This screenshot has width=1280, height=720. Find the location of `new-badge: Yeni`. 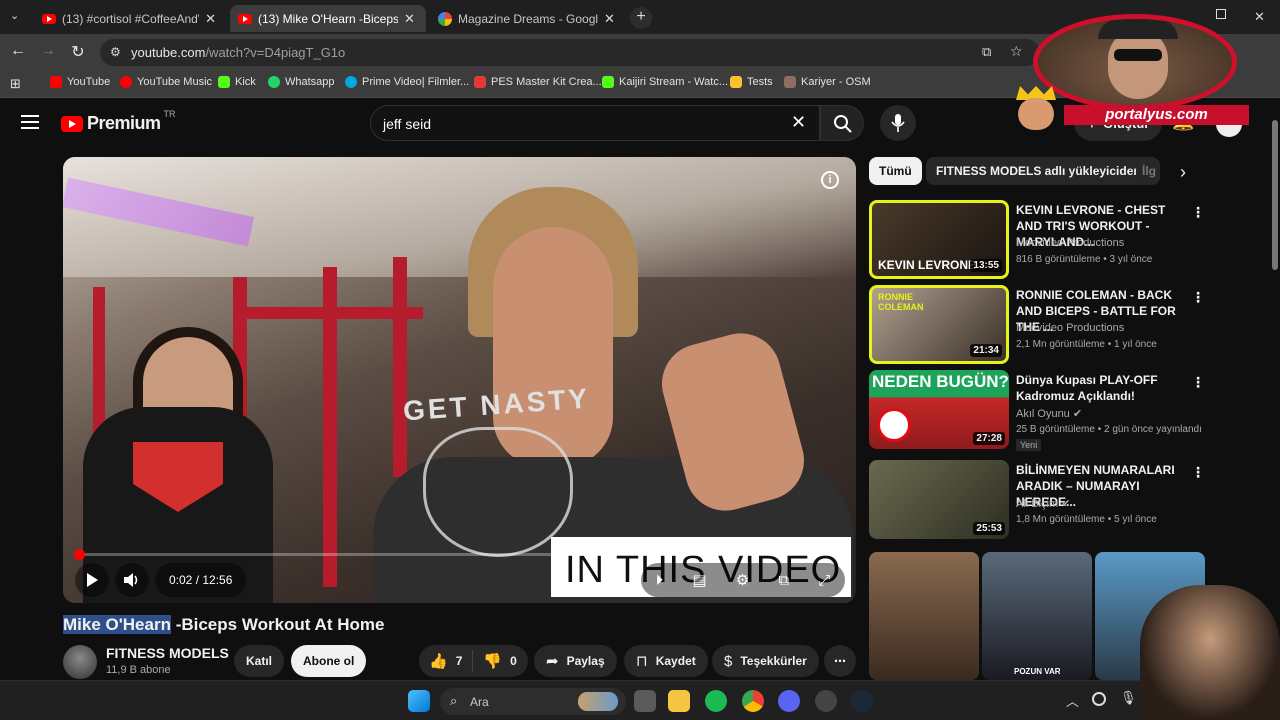

new-badge: Yeni is located at coordinates (1029, 445).